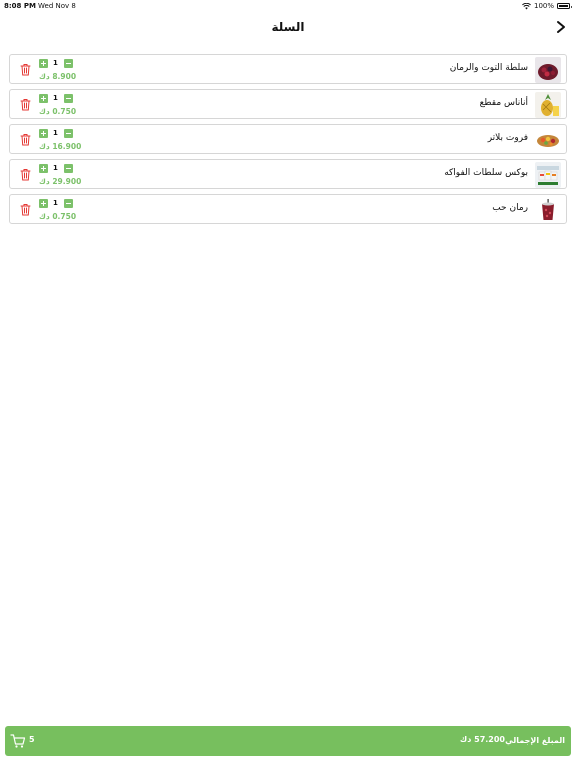 The image size is (576, 768). I want to click on nav-bar: السلة, so click(288, 28).